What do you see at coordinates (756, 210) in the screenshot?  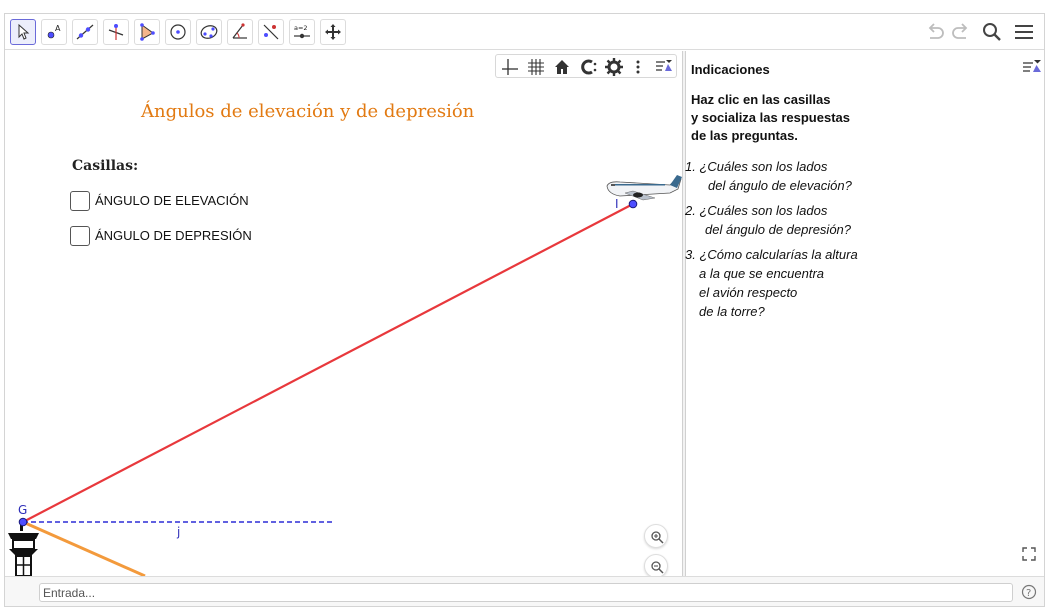 I see `question-line: 2. ¿Cuáles son los lados` at bounding box center [756, 210].